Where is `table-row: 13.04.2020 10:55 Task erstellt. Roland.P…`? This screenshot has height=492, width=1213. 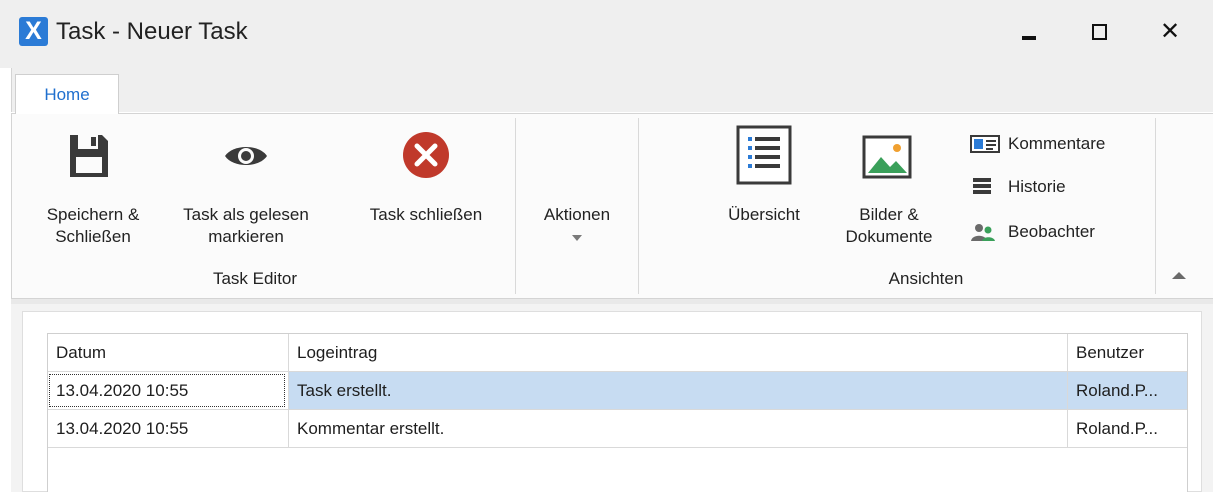 table-row: 13.04.2020 10:55 Task erstellt. Roland.P… is located at coordinates (617, 391).